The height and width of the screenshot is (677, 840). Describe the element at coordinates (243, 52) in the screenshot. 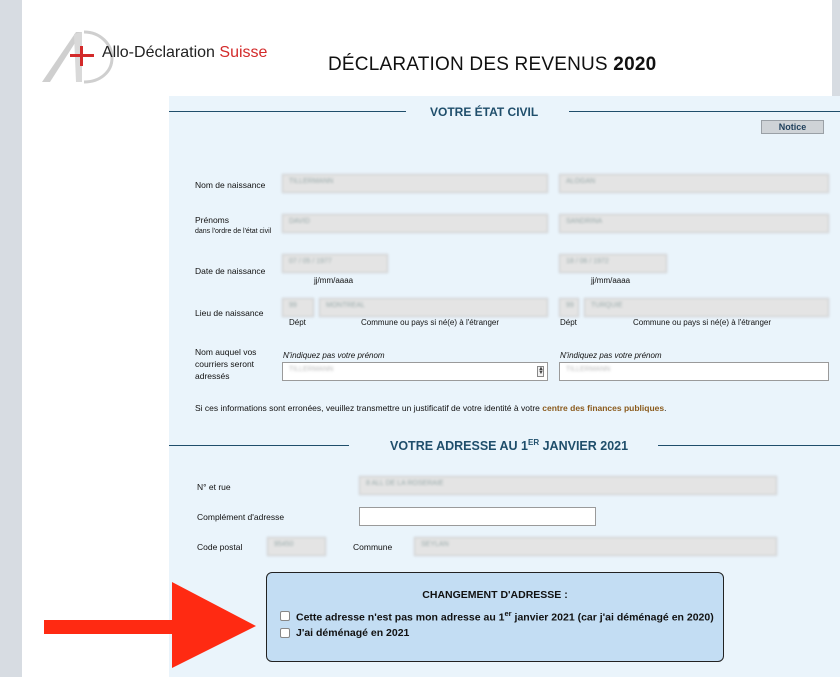

I see `brand-name-accent: Suisse` at that location.